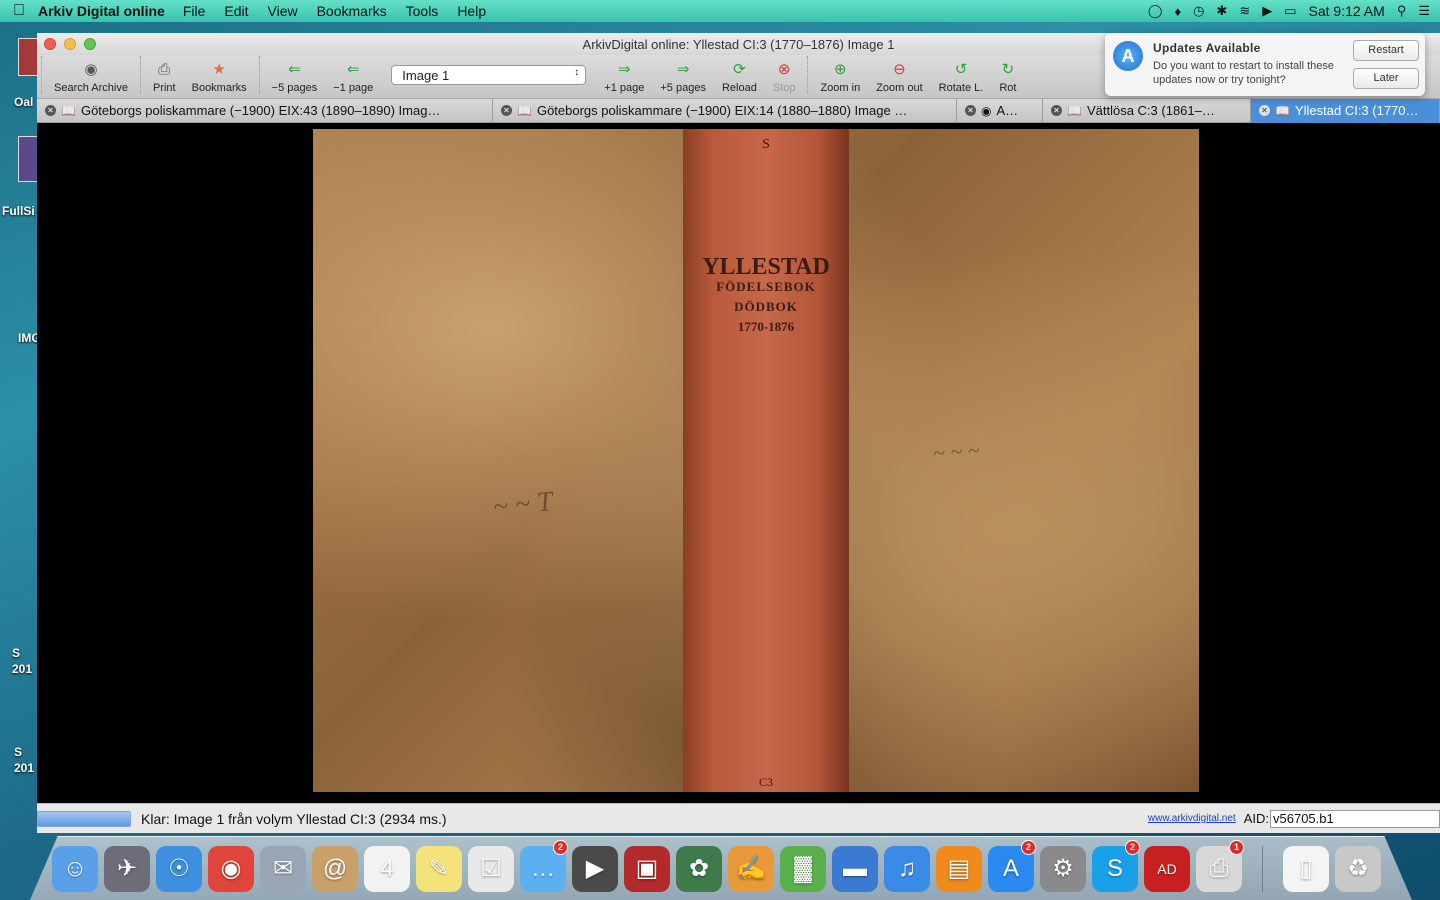  What do you see at coordinates (751, 868) in the screenshot?
I see `pages-icon: ✍` at bounding box center [751, 868].